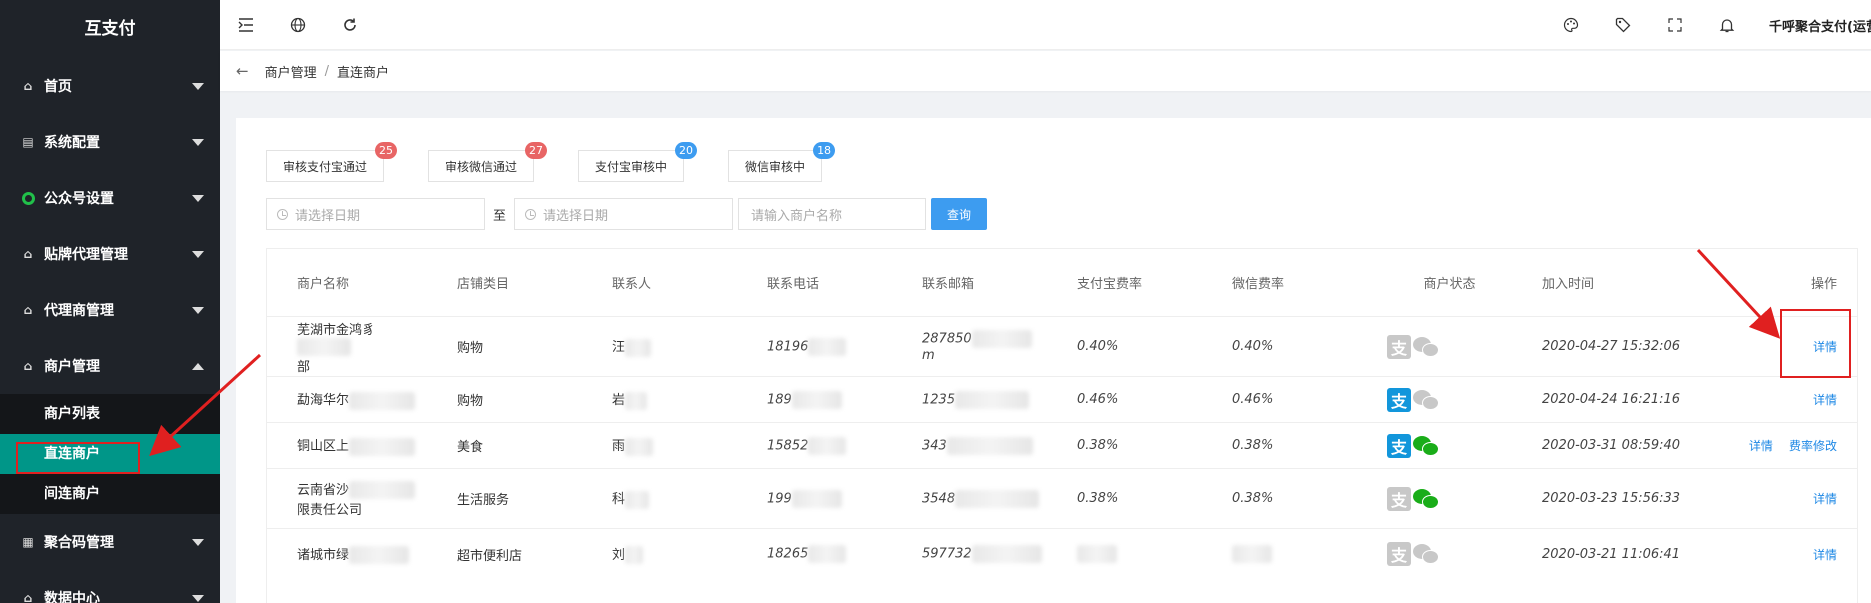 The height and width of the screenshot is (603, 1871). Describe the element at coordinates (775, 166) in the screenshot. I see `tab-label: 微信审核中` at that location.